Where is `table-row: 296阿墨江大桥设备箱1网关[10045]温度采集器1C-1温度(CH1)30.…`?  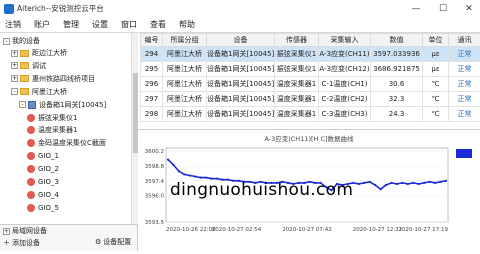
table-row: 296阿墨江大桥设备箱1网关[10045]温度采集器1C-1温度(CH1)30.… is located at coordinates (310, 84).